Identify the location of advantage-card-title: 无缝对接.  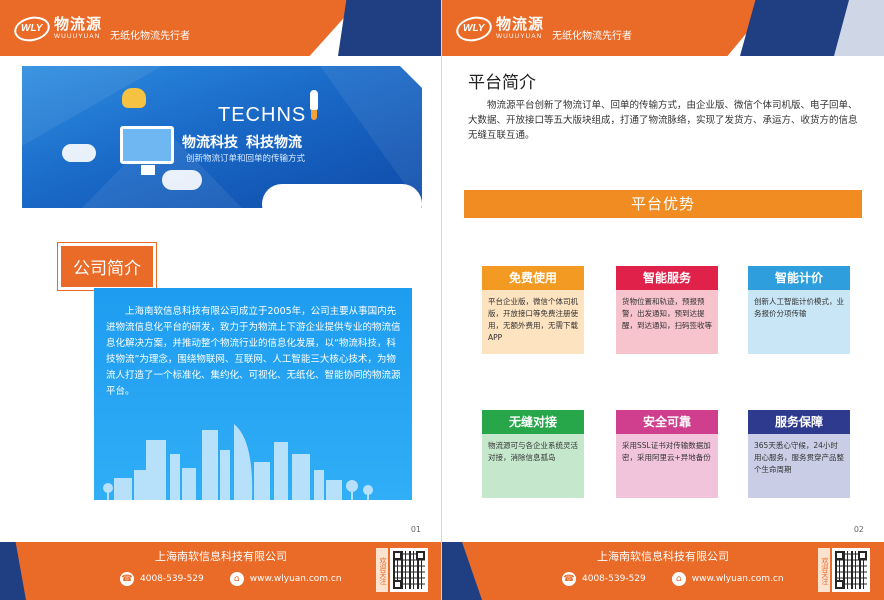
(533, 422).